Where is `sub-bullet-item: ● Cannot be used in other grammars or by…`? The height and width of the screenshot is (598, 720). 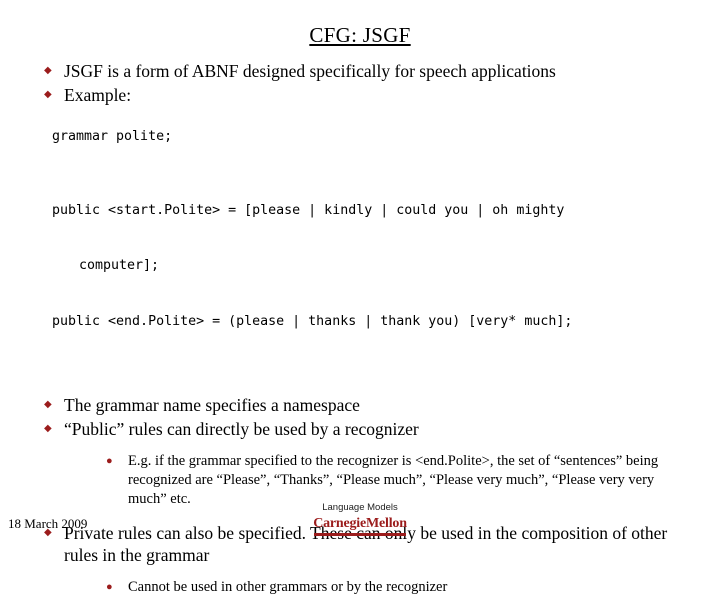
sub-bullet-item: ● Cannot be used in other grammars or by… is located at coordinates (398, 587).